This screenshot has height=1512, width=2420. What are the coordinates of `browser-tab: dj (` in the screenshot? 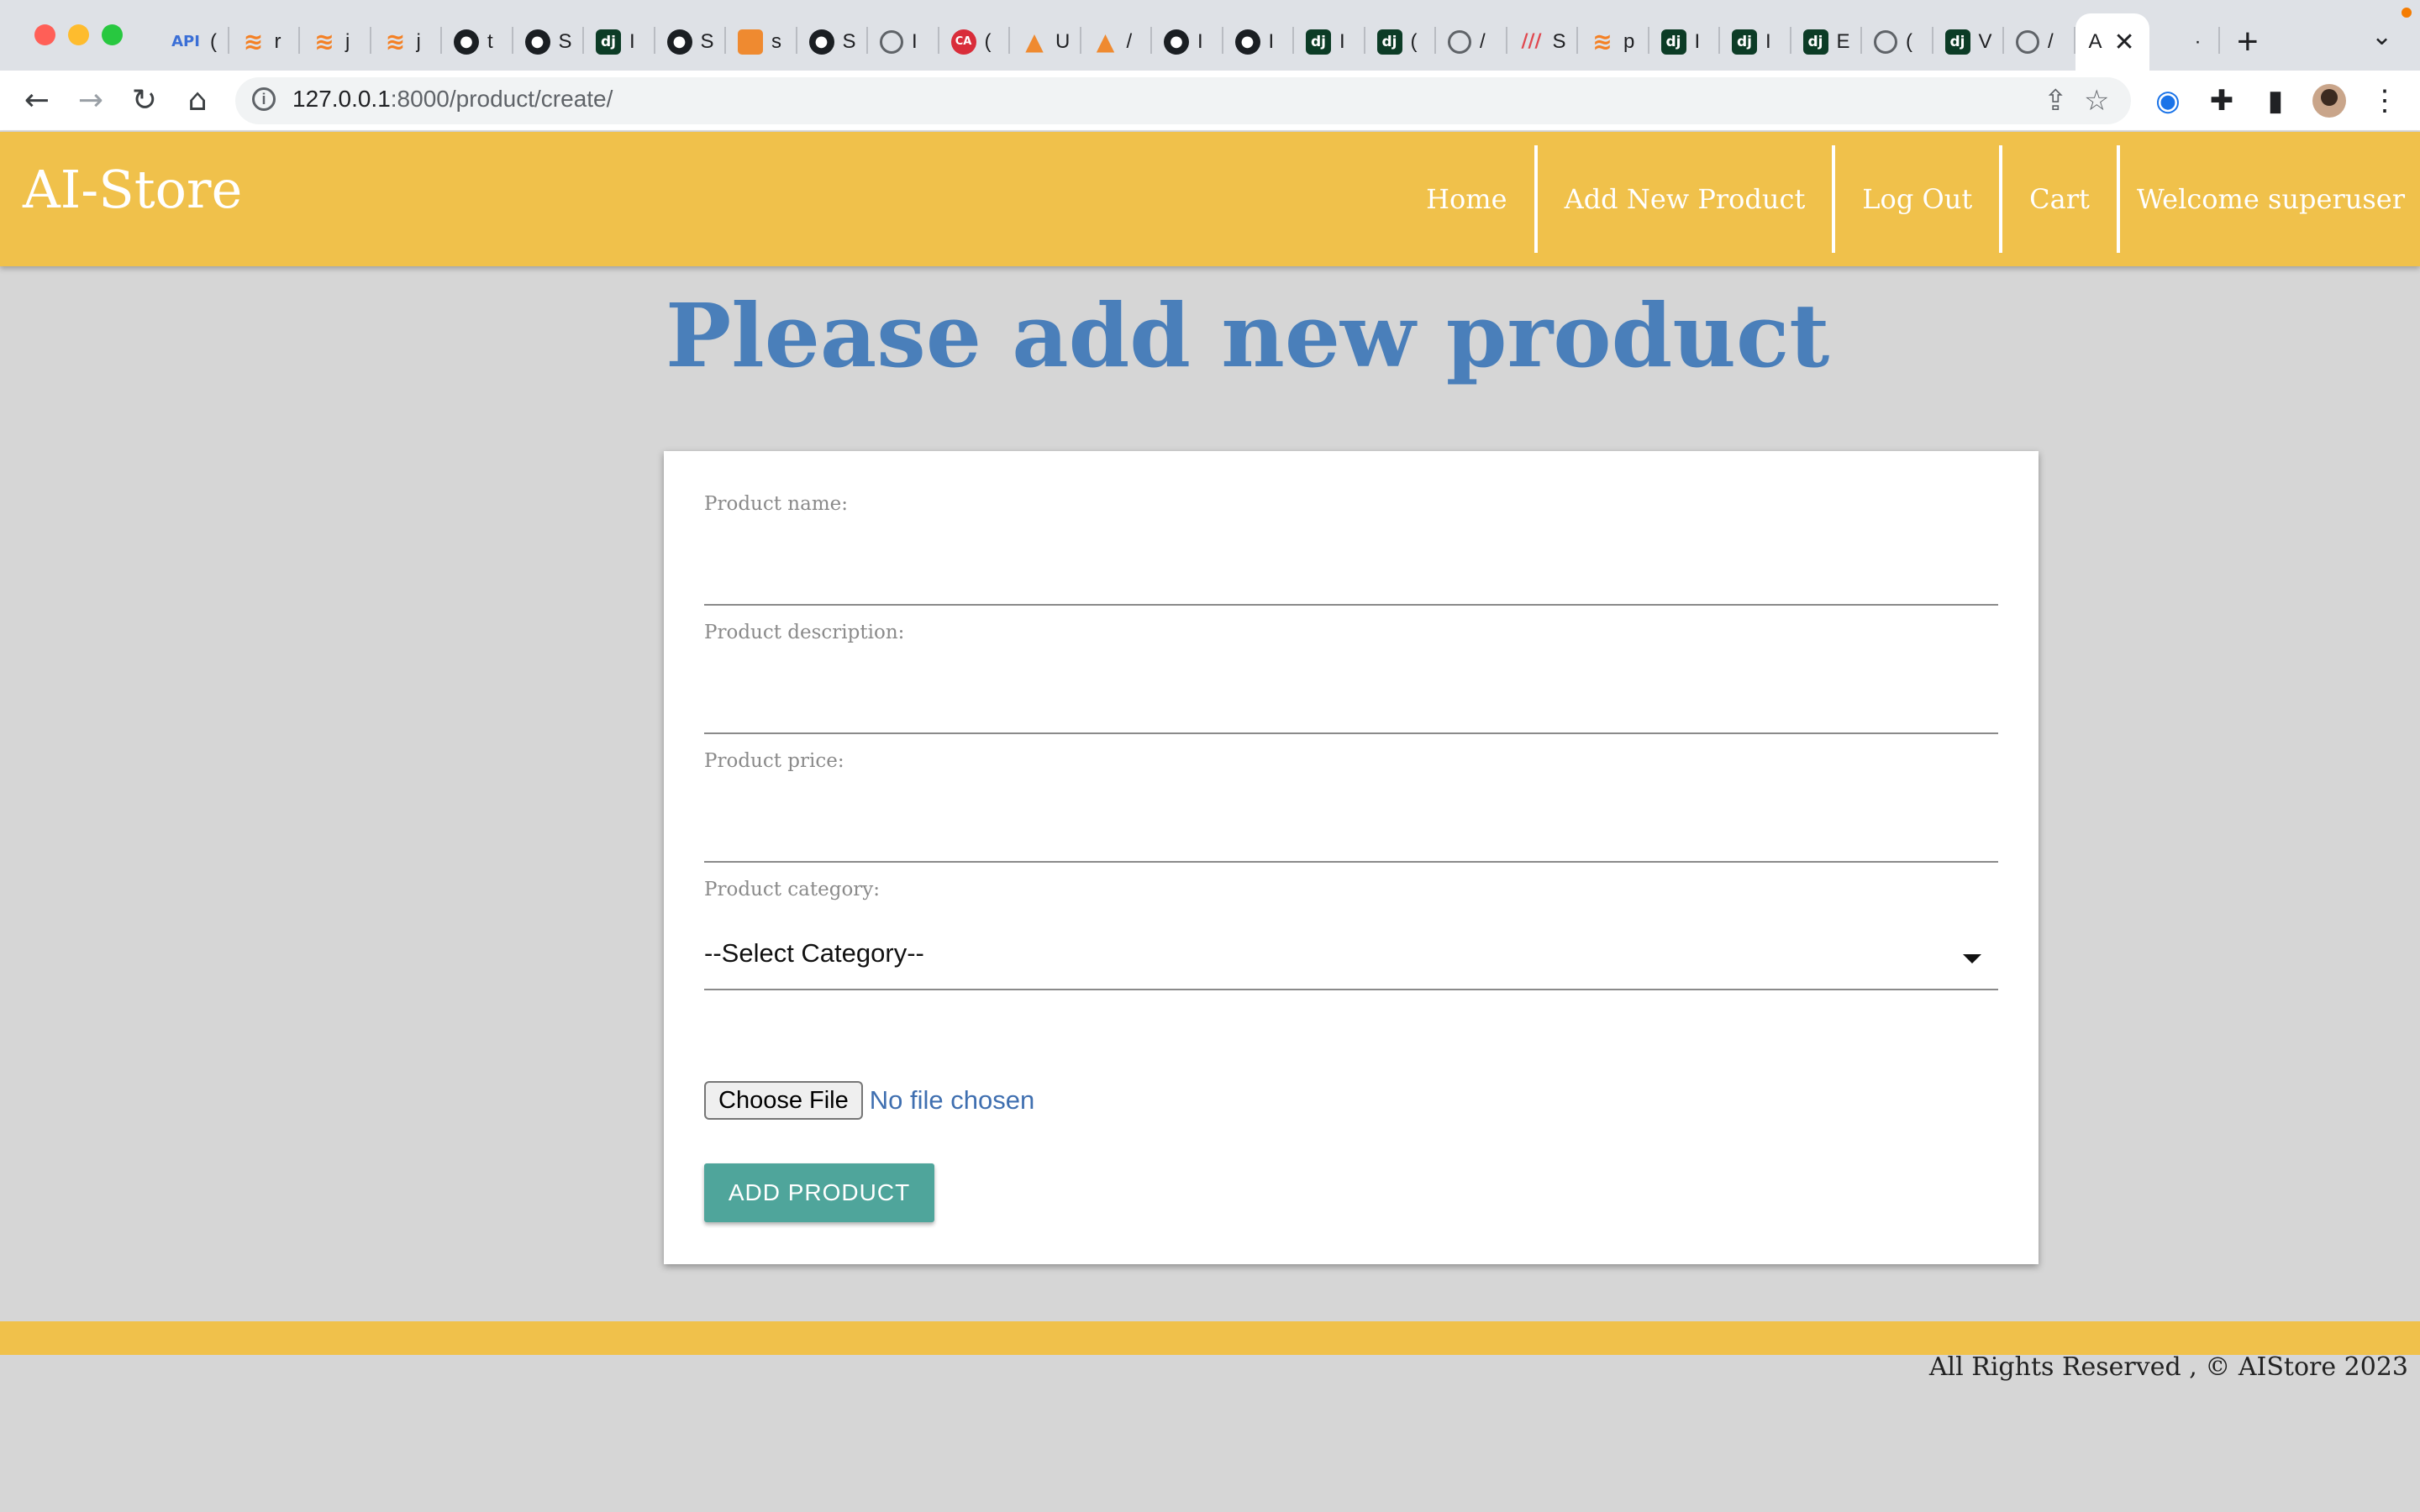 It's located at (1401, 42).